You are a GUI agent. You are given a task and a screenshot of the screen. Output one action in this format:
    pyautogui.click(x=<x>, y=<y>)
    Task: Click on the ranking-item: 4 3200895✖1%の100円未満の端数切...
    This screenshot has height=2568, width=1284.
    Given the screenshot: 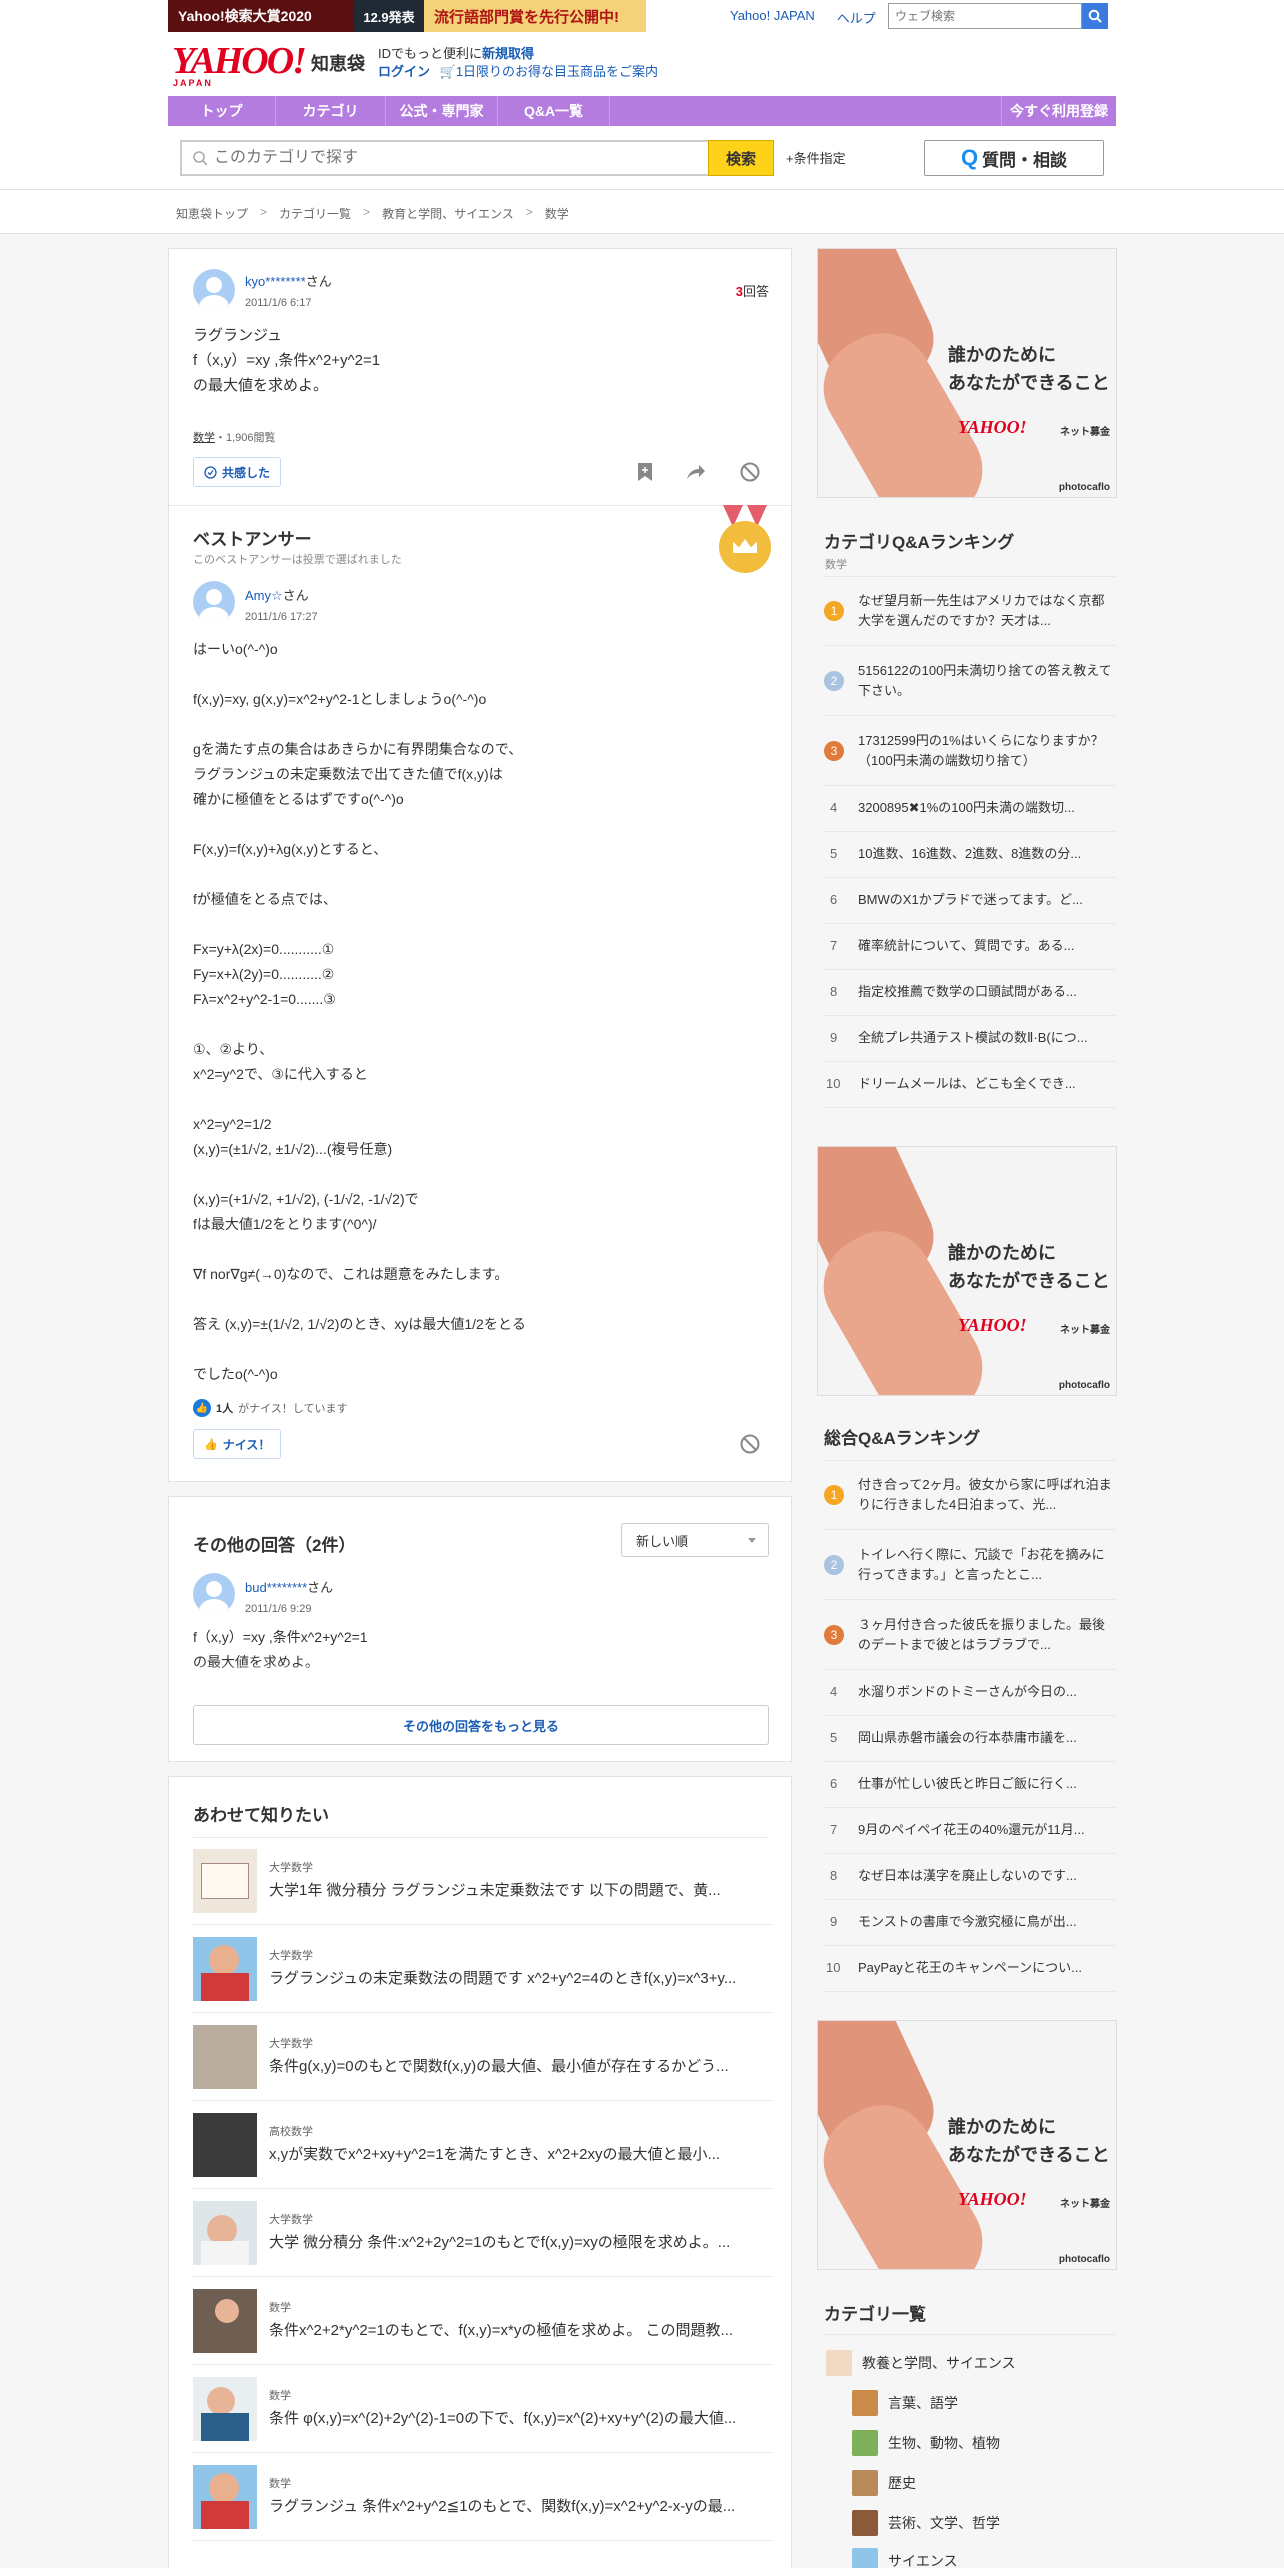 What is the action you would take?
    pyautogui.click(x=970, y=809)
    